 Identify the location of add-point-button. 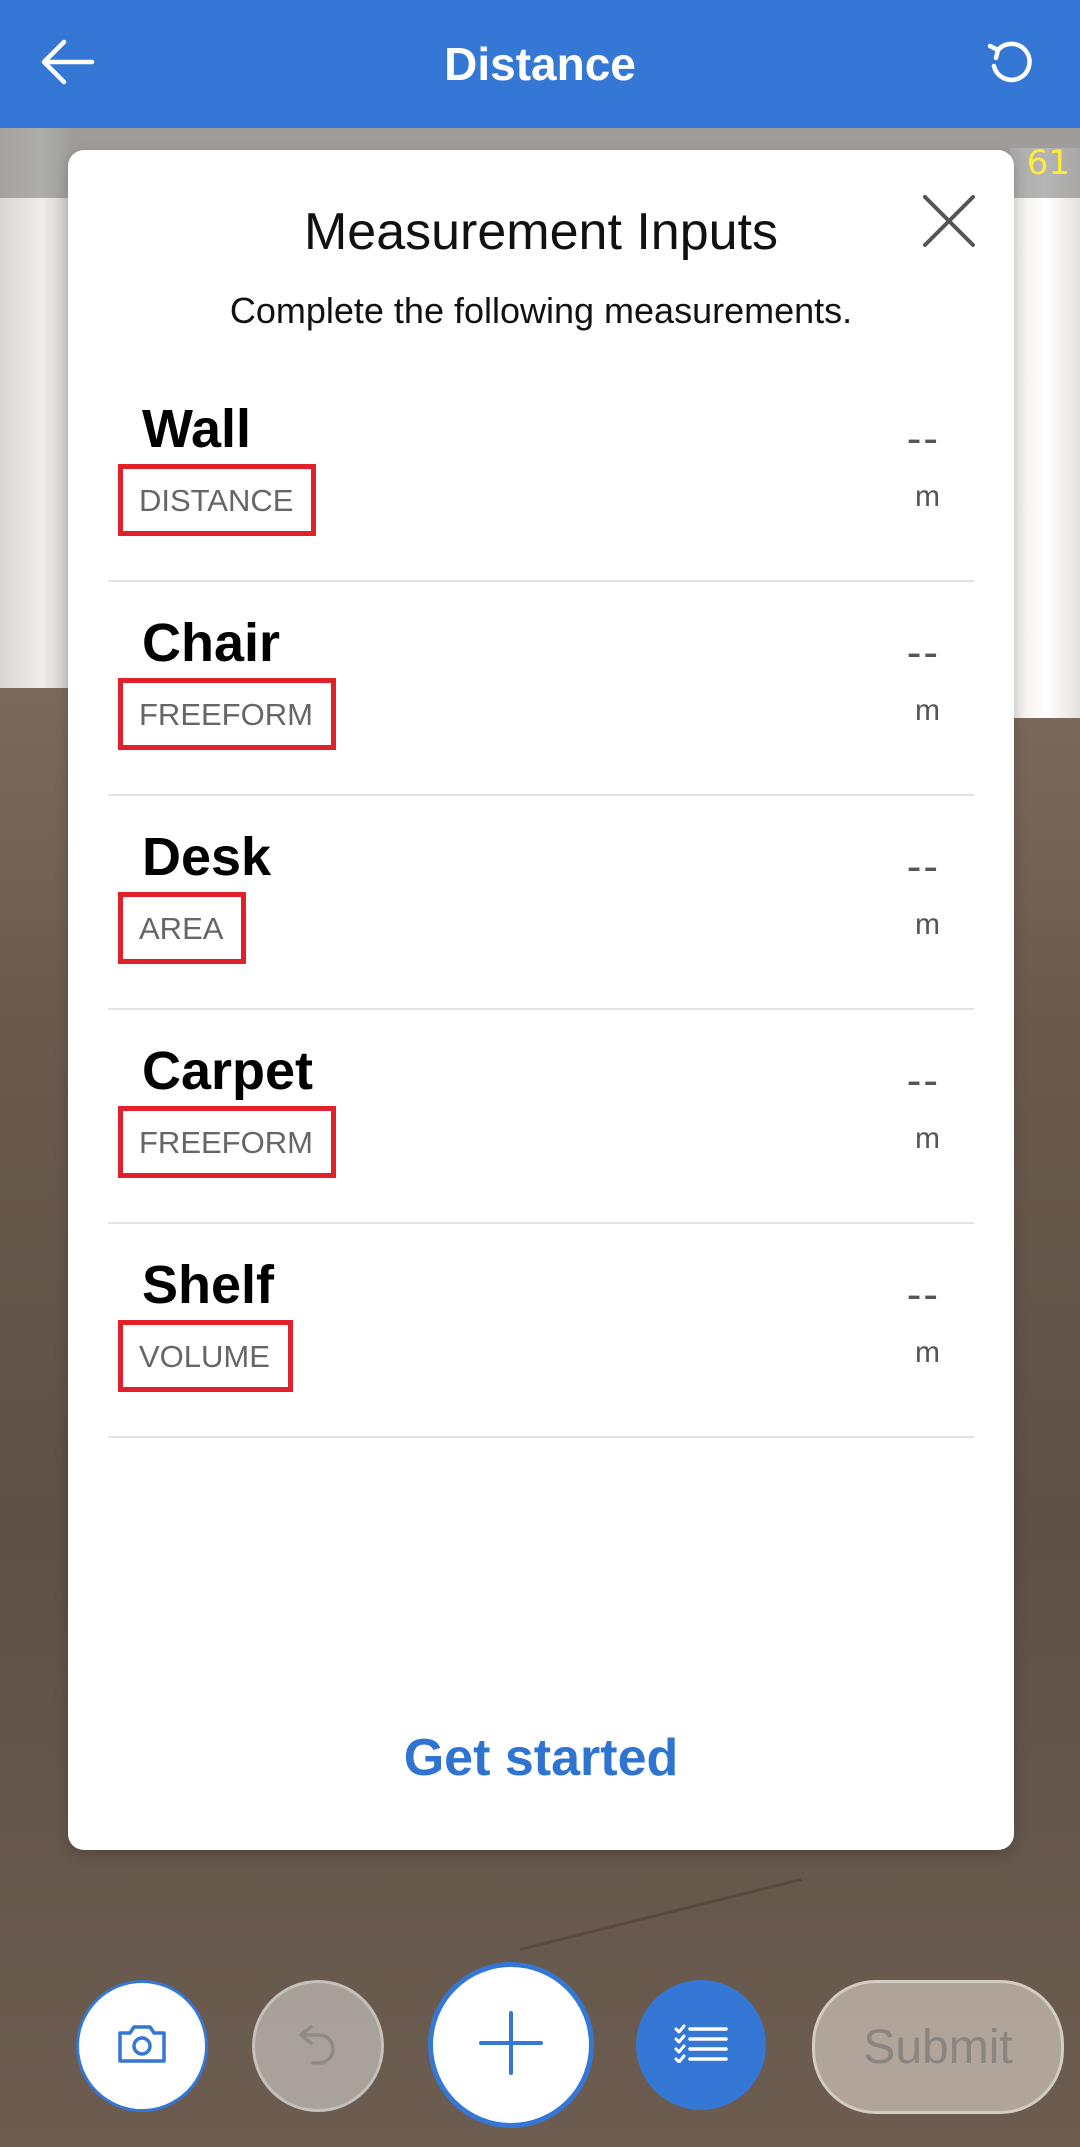
(511, 2045).